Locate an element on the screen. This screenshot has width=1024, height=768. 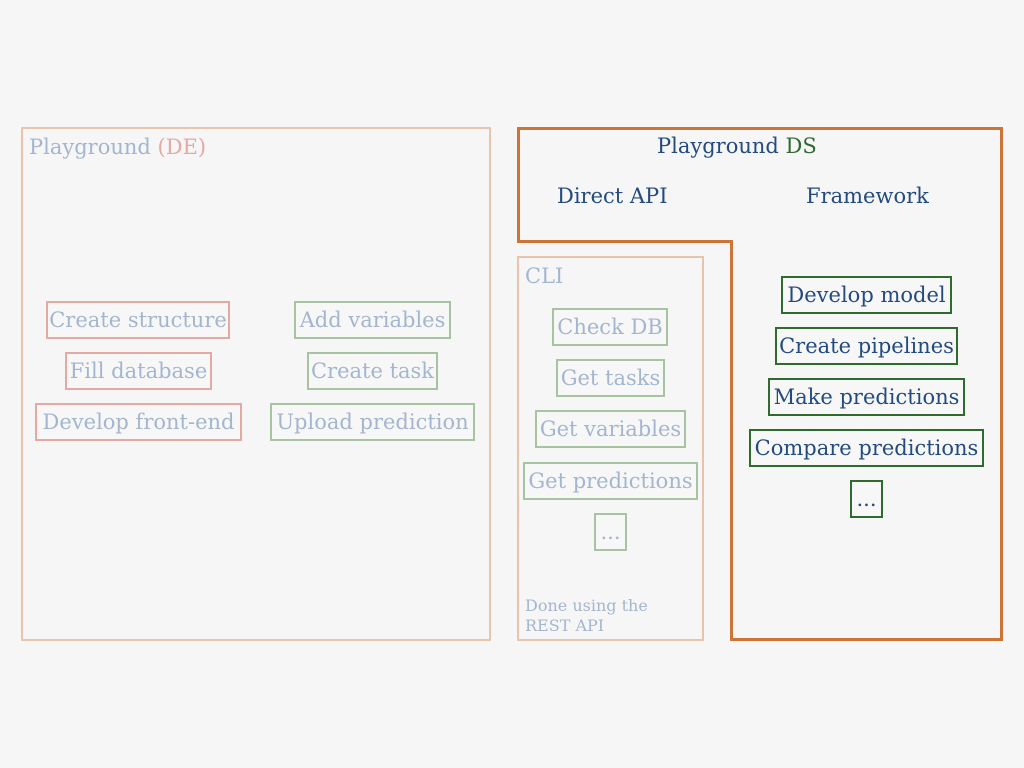
framework-item-compare-predictions: Compare predictions is located at coordinates (866, 448).